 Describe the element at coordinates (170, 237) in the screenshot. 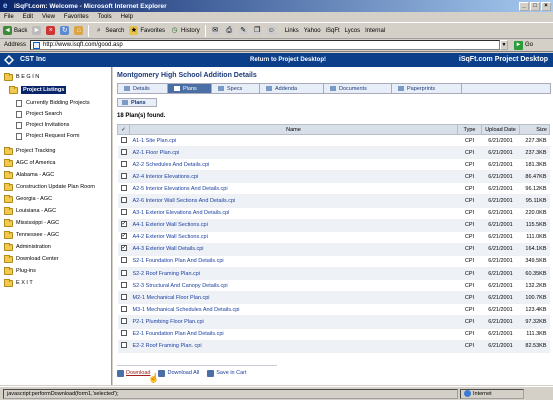

I see `plan-name-link: A4-2 Exterior Wall Sections.cpi` at that location.